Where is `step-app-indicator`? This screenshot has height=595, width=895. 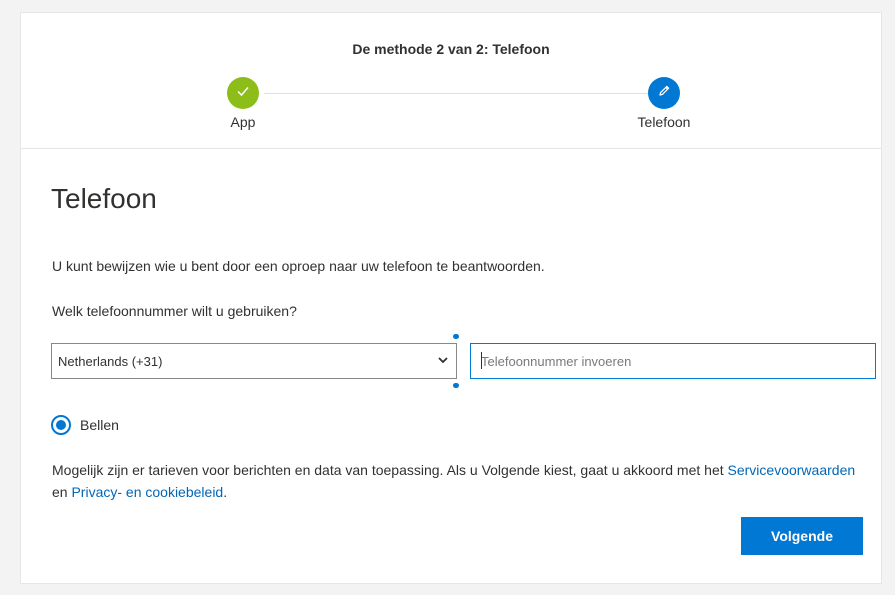 step-app-indicator is located at coordinates (243, 93).